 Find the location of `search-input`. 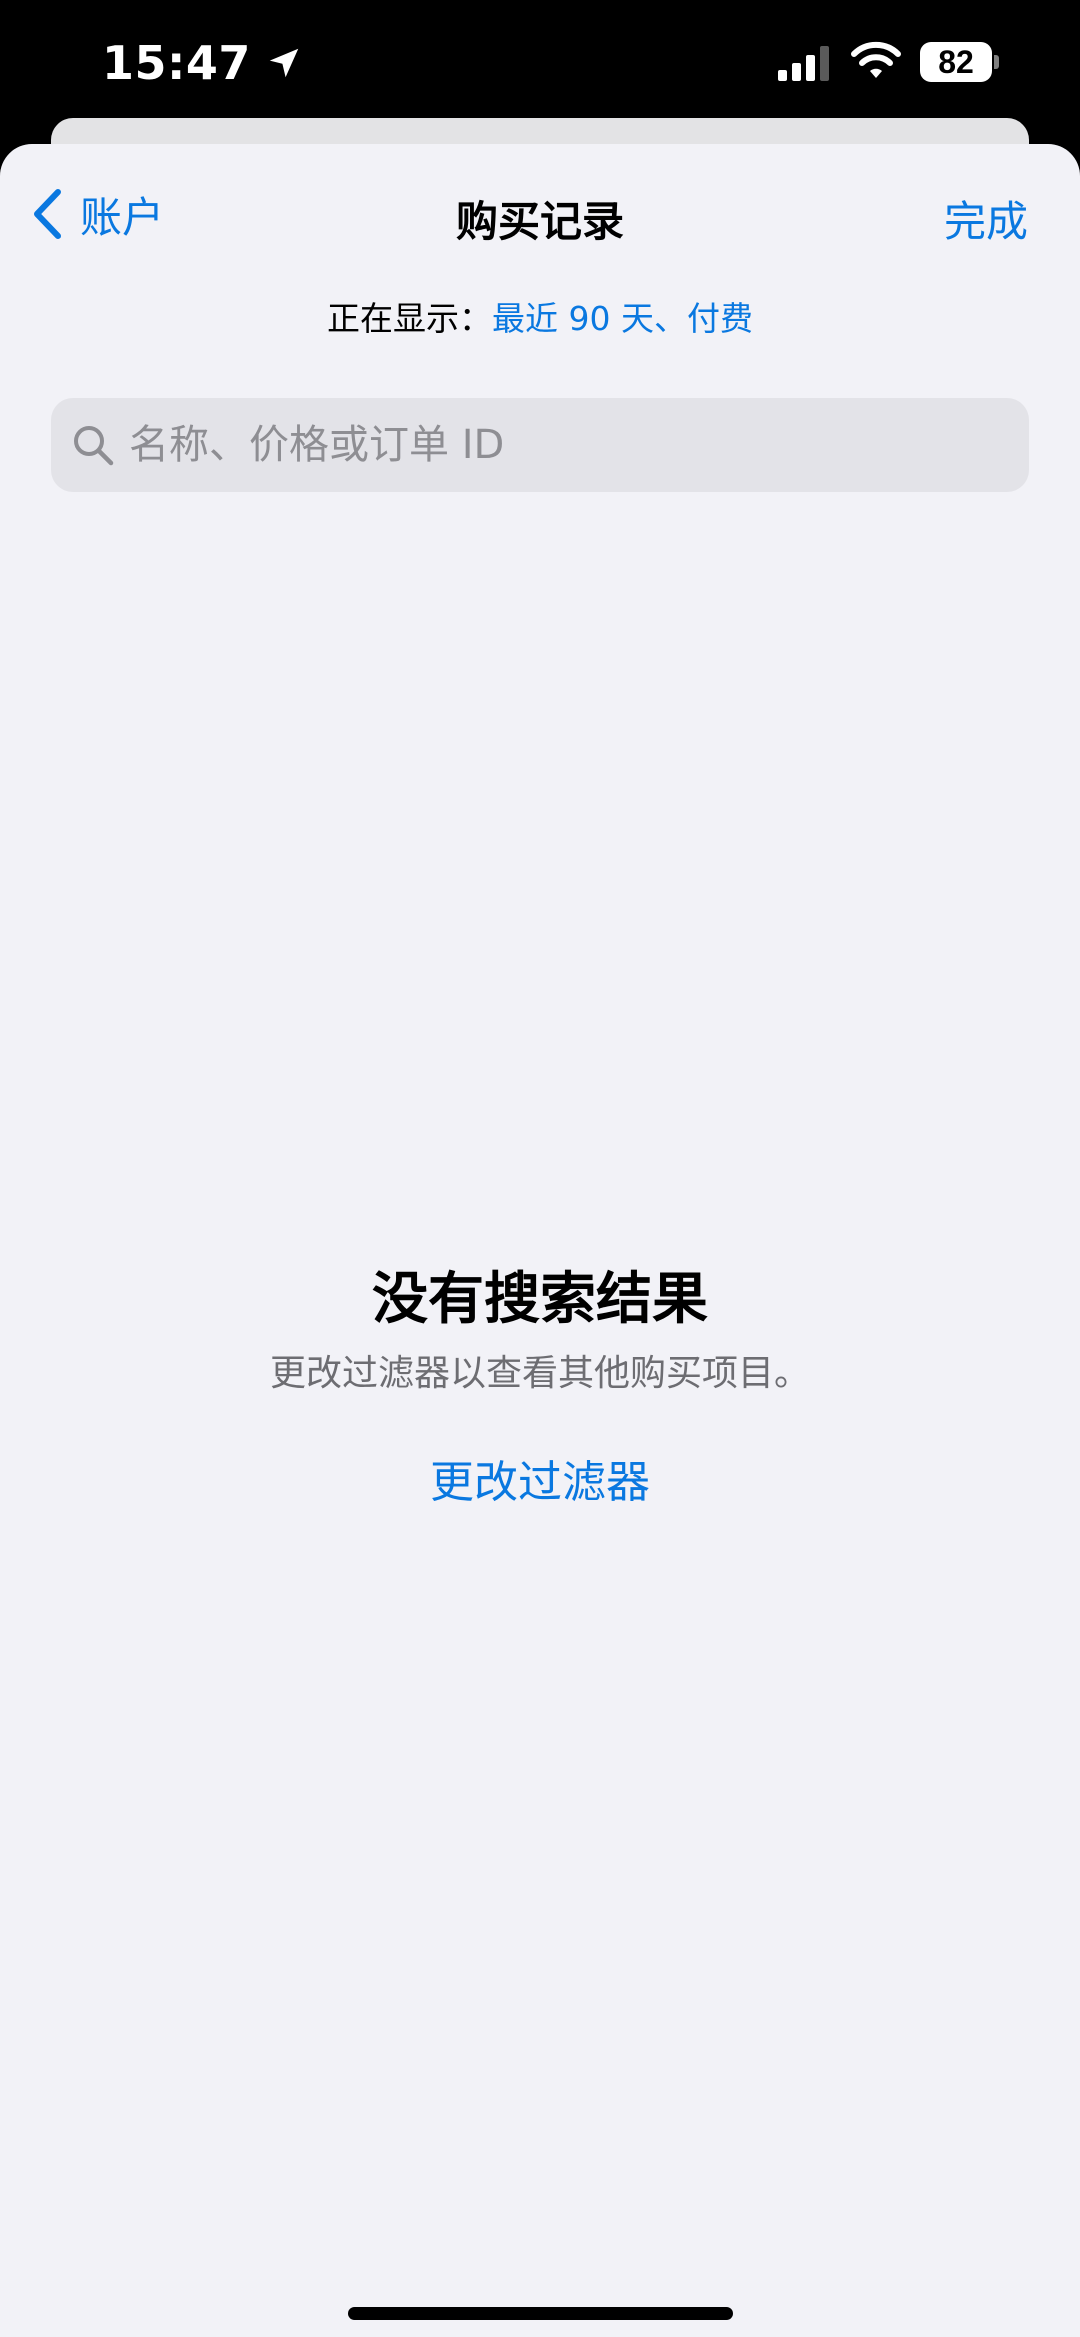

search-input is located at coordinates (559, 445).